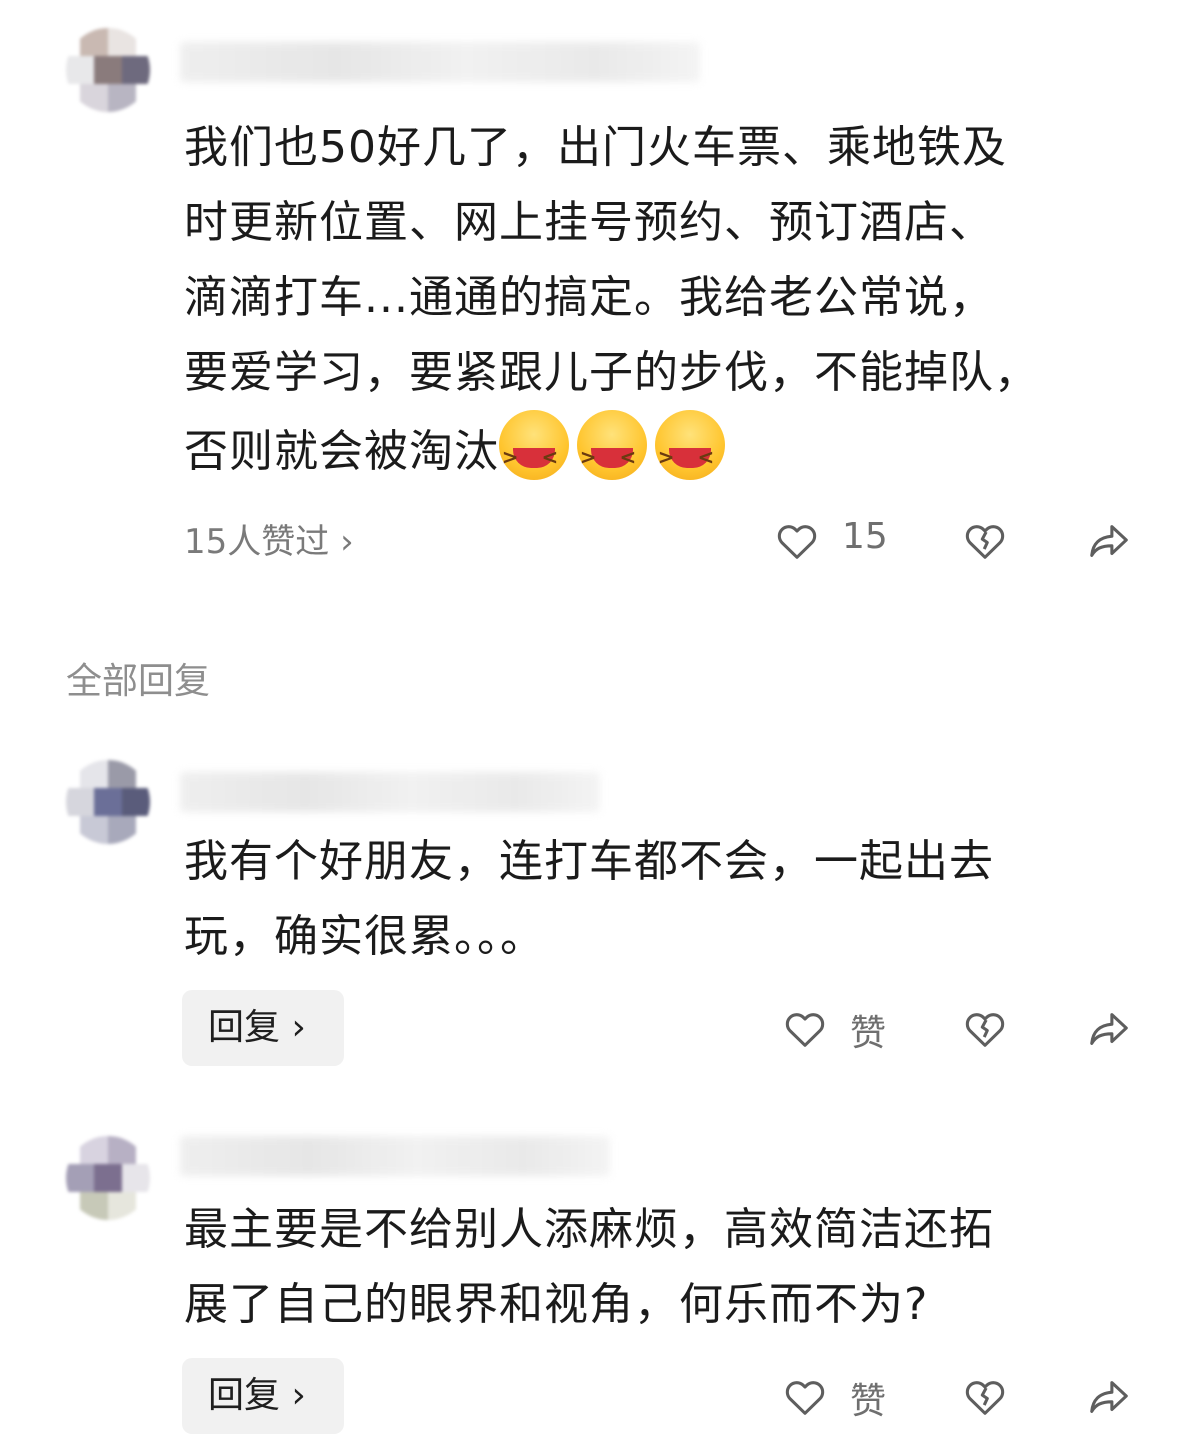 The image size is (1200, 1451). What do you see at coordinates (138, 681) in the screenshot?
I see `section-title: 全部回复` at bounding box center [138, 681].